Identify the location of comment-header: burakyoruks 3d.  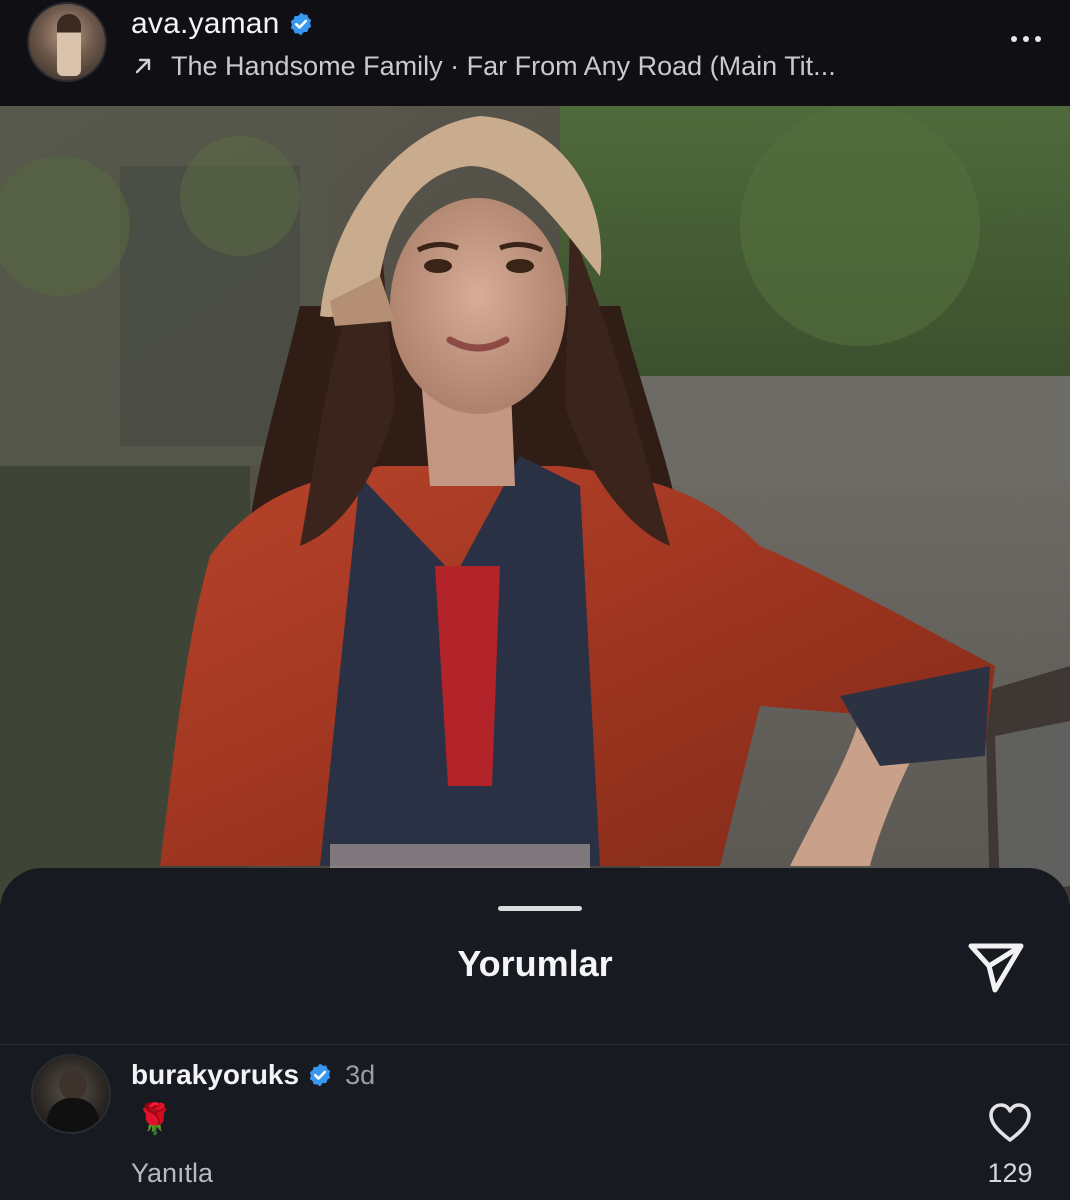
(253, 1075).